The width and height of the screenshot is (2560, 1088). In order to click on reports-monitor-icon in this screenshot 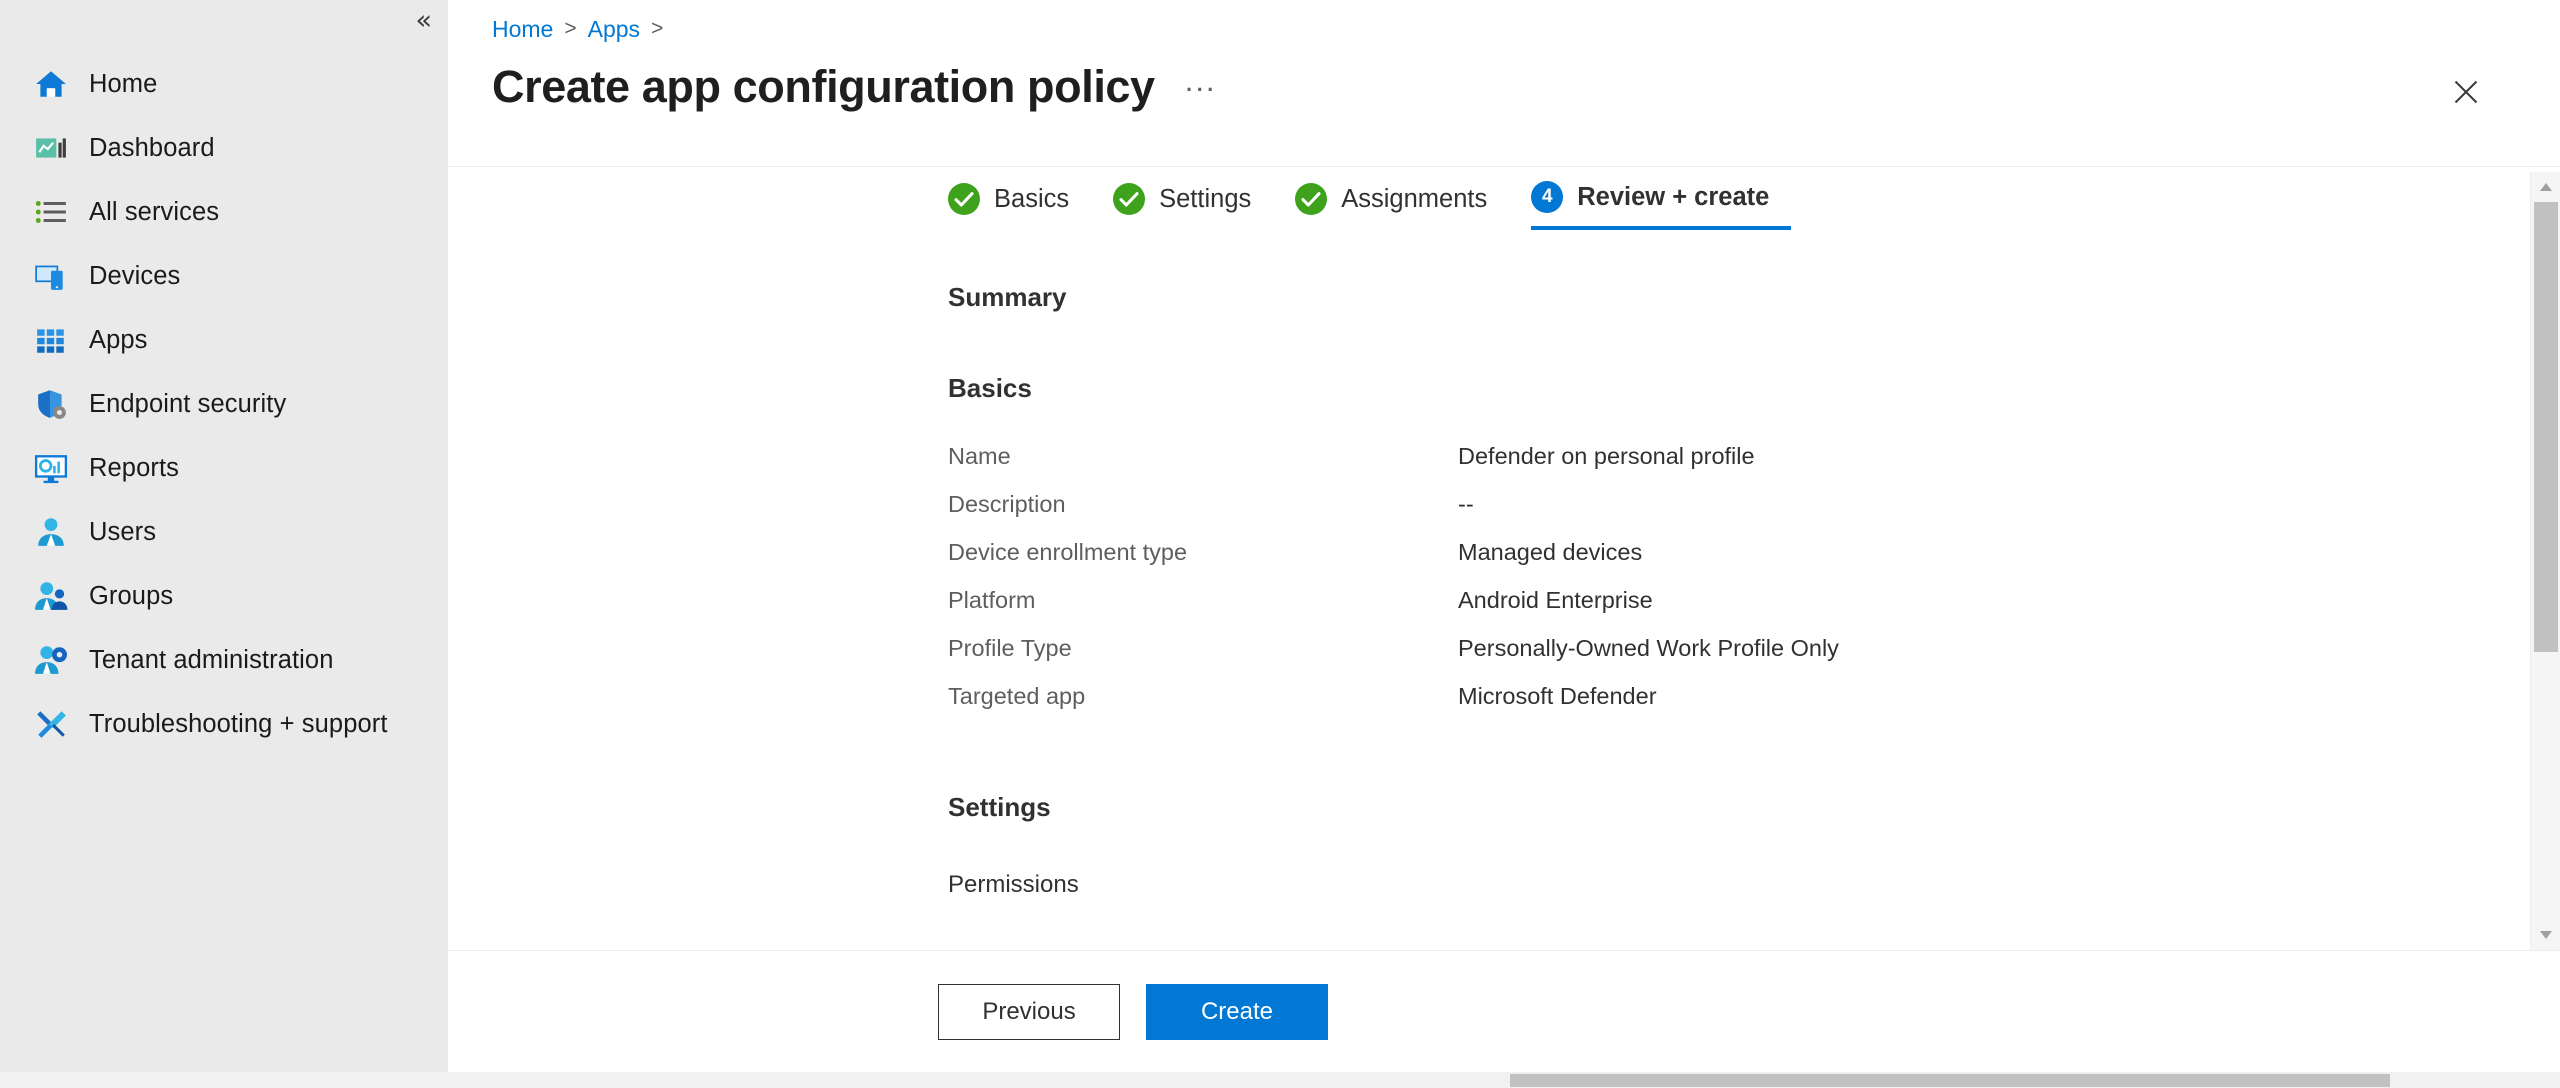, I will do `click(51, 468)`.